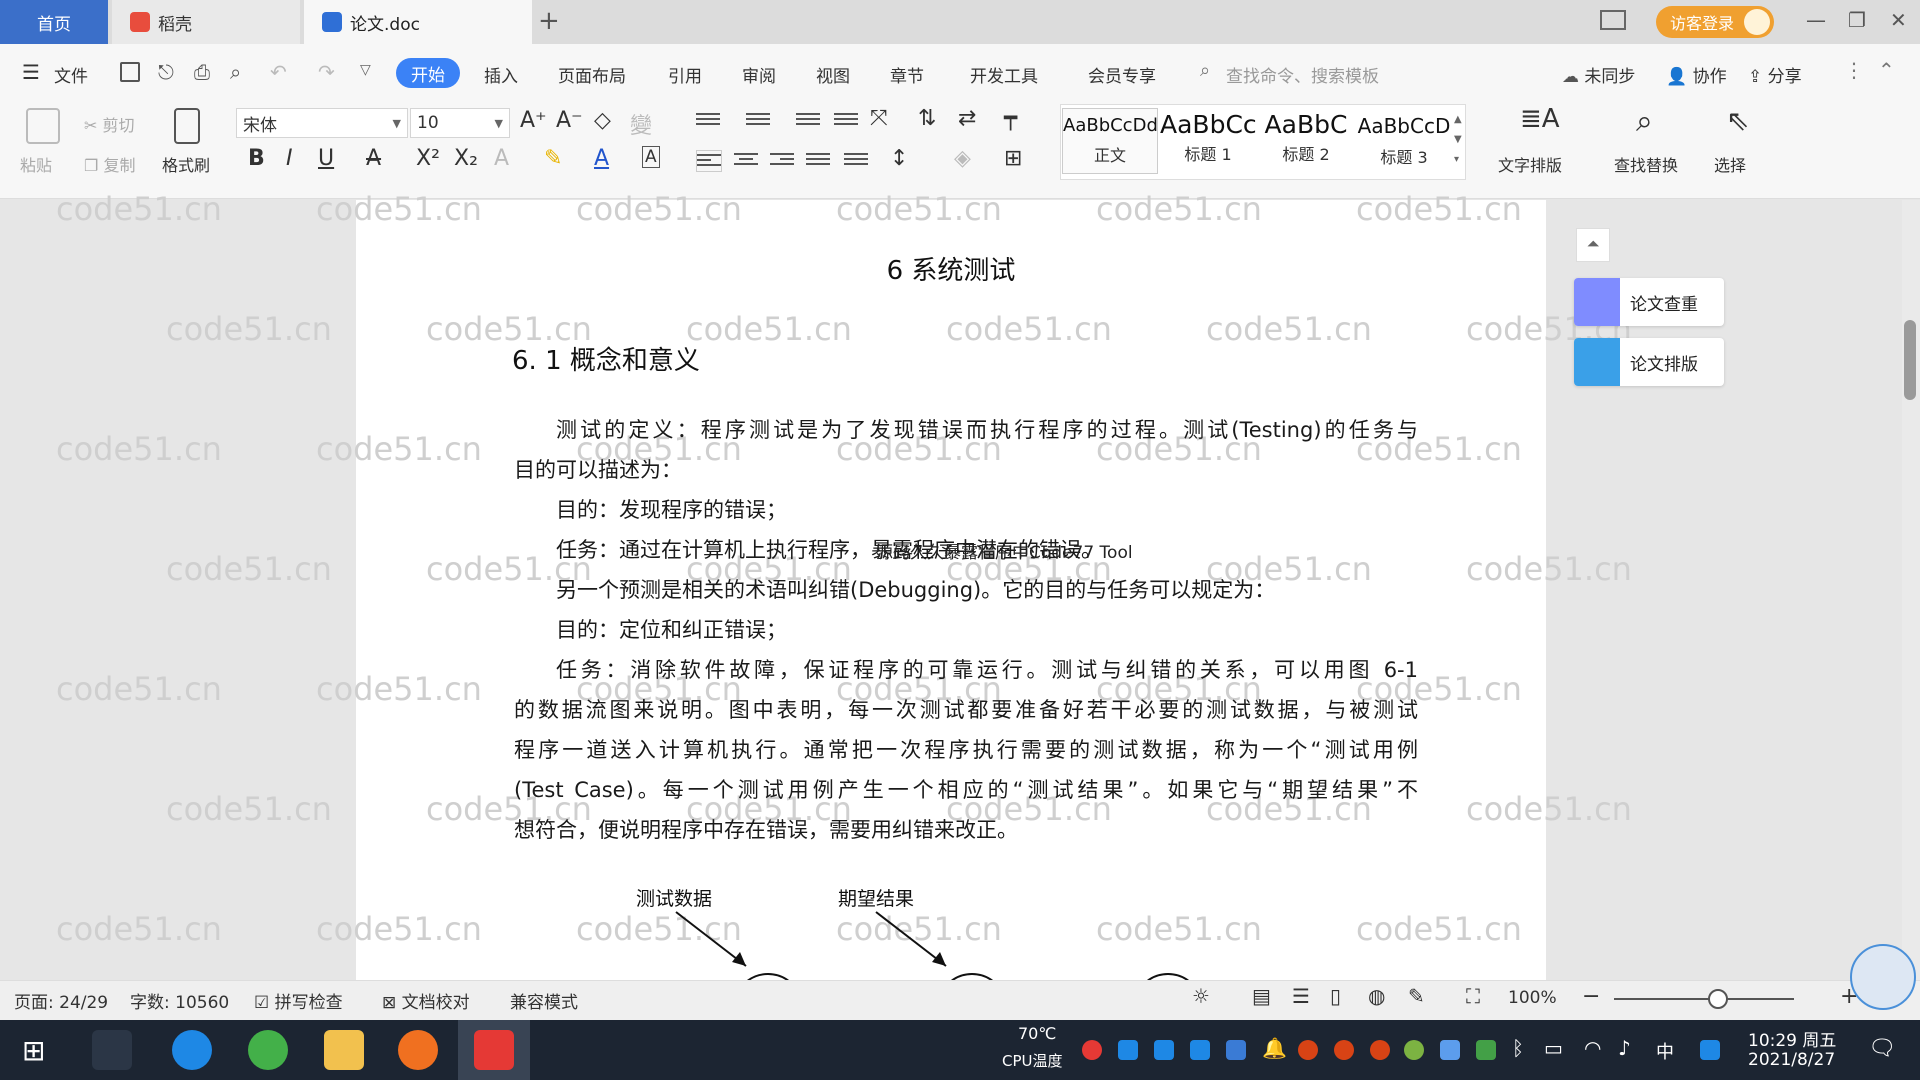 The height and width of the screenshot is (1080, 1920). What do you see at coordinates (641, 124) in the screenshot?
I see `phonetic-guide-icon: 變` at bounding box center [641, 124].